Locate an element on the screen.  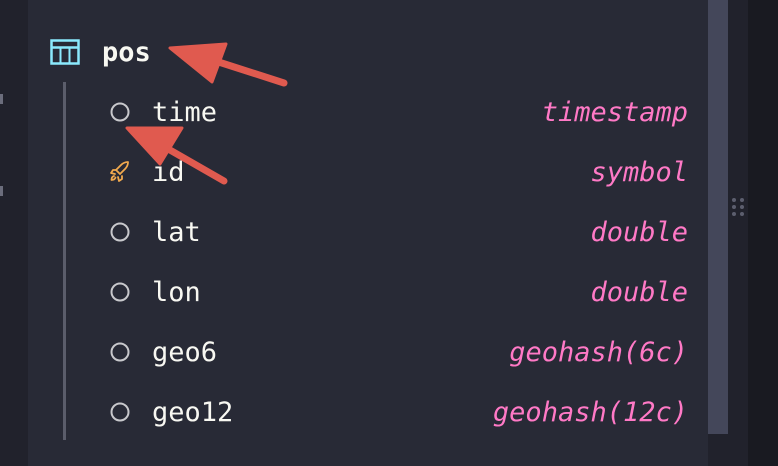
column-name: geo6 is located at coordinates (185, 352).